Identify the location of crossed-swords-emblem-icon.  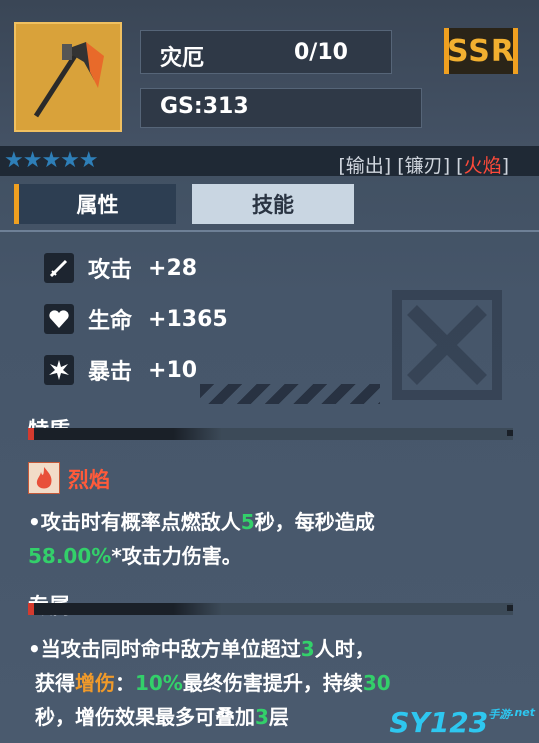
(447, 345).